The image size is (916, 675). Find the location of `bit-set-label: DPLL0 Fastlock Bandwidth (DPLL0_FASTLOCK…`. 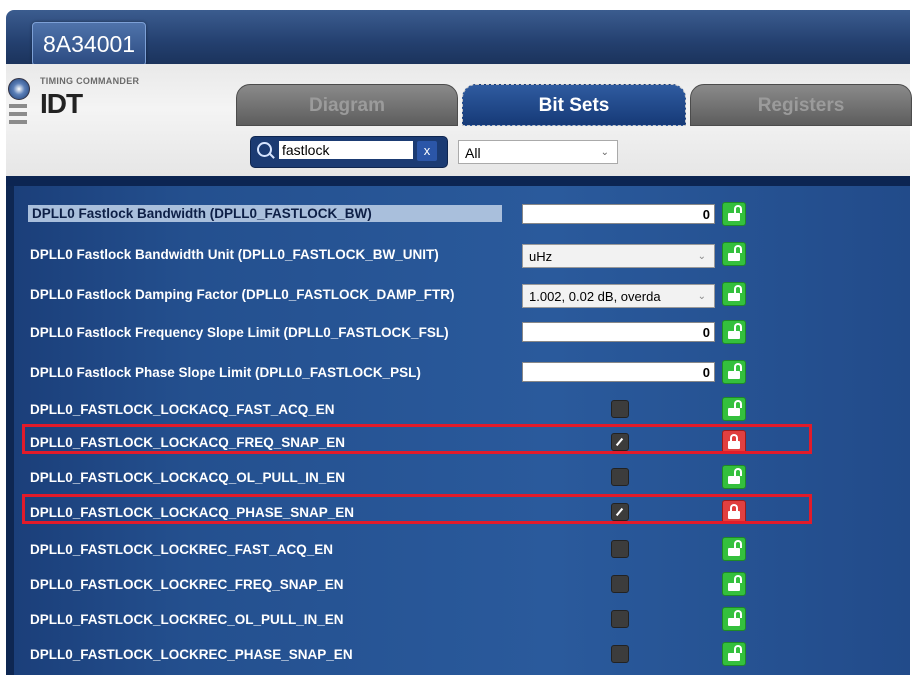

bit-set-label: DPLL0 Fastlock Bandwidth (DPLL0_FASTLOCK… is located at coordinates (265, 213).